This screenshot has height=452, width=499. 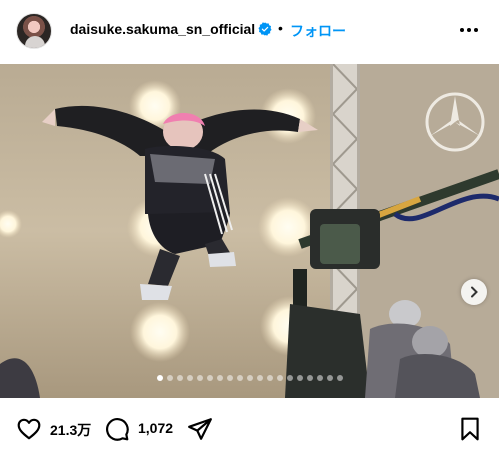 What do you see at coordinates (318, 31) in the screenshot?
I see `follow-button: フォロー` at bounding box center [318, 31].